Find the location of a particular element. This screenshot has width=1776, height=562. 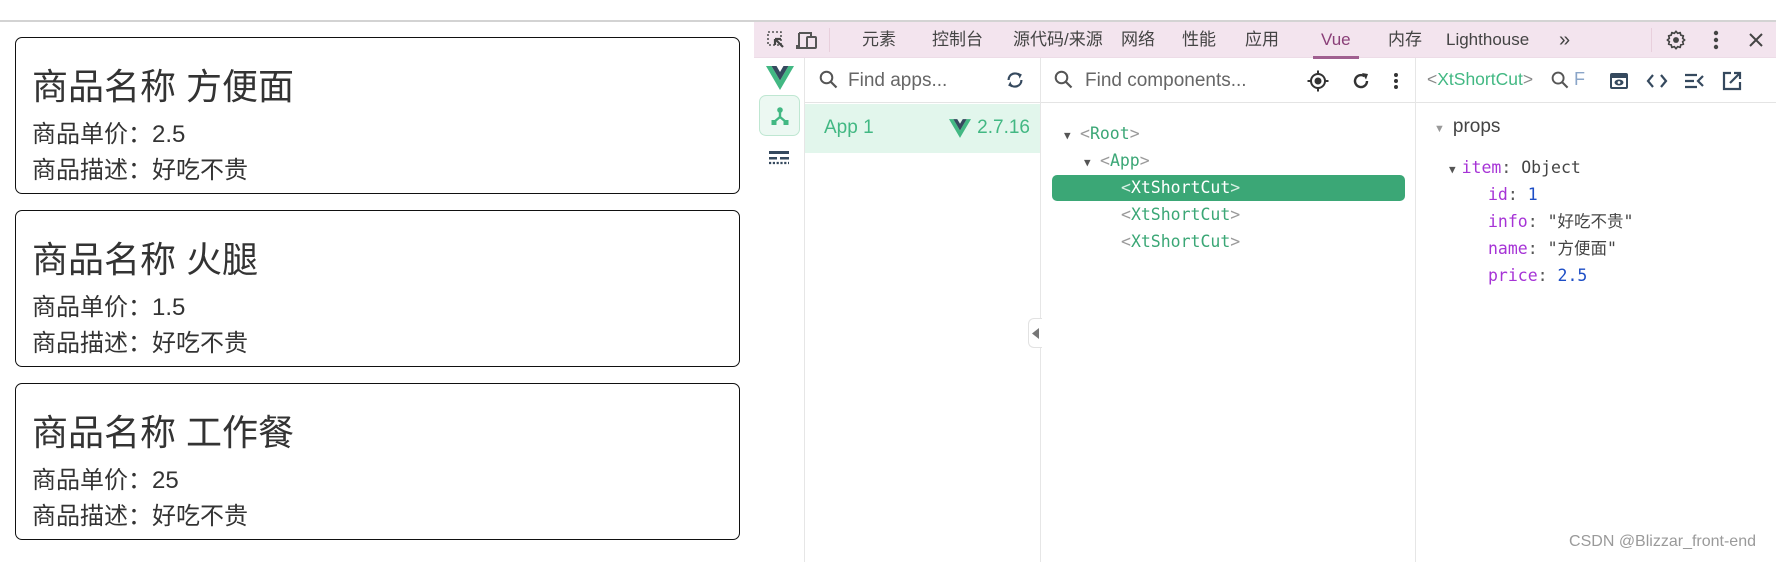

components-tab-button is located at coordinates (779, 115).